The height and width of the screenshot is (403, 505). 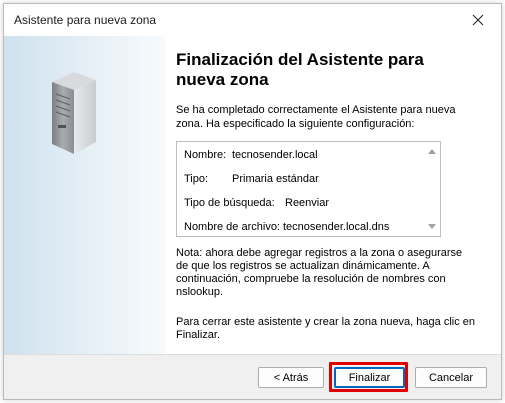 I want to click on server-icon, so click(x=74, y=113).